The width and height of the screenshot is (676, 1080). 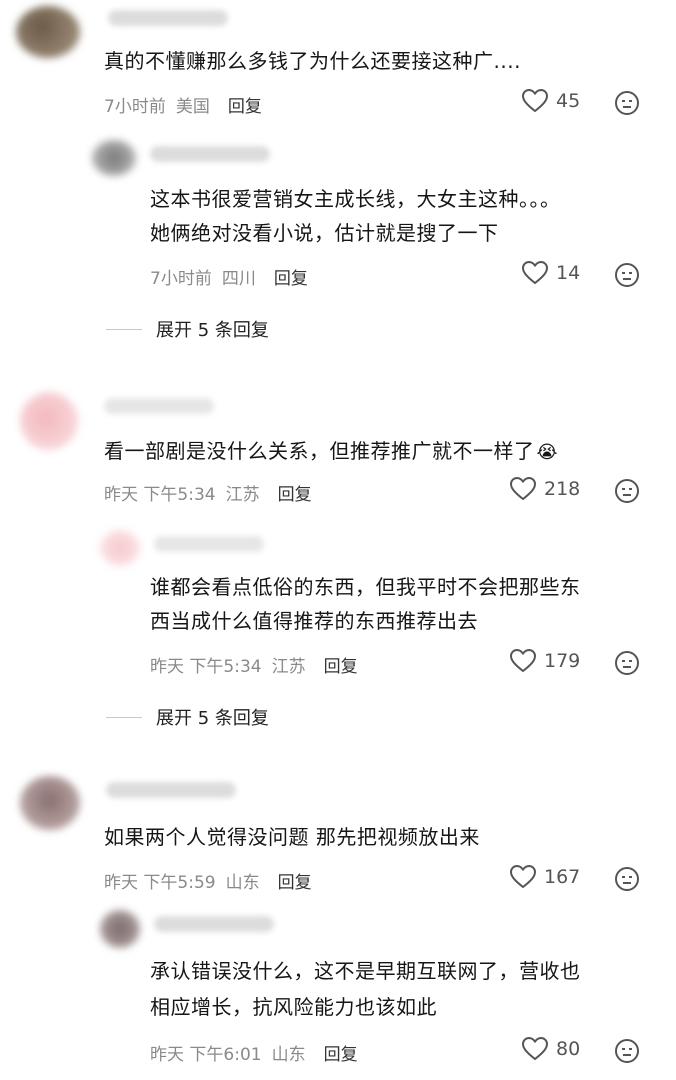 What do you see at coordinates (206, 1055) in the screenshot?
I see `comment-time: 昨天 下午6:01` at bounding box center [206, 1055].